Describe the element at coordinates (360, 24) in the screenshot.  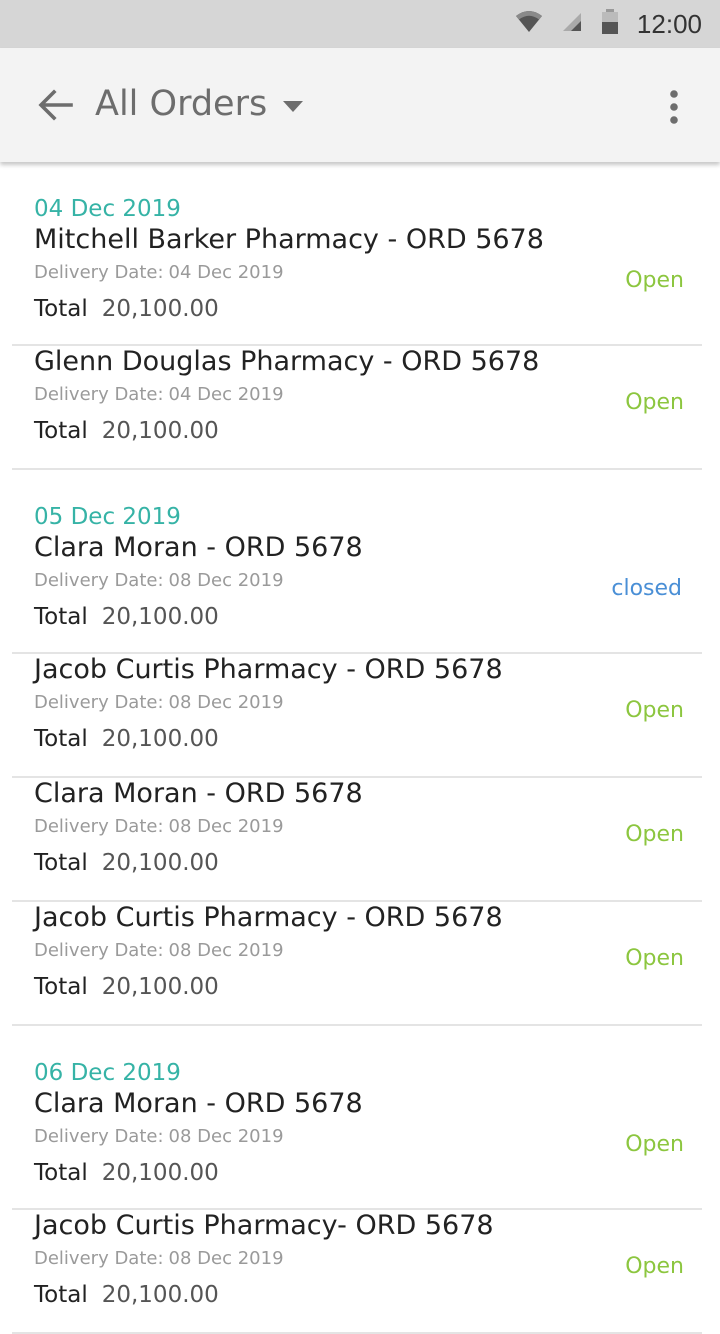
I see `status-bar: 12:00` at that location.